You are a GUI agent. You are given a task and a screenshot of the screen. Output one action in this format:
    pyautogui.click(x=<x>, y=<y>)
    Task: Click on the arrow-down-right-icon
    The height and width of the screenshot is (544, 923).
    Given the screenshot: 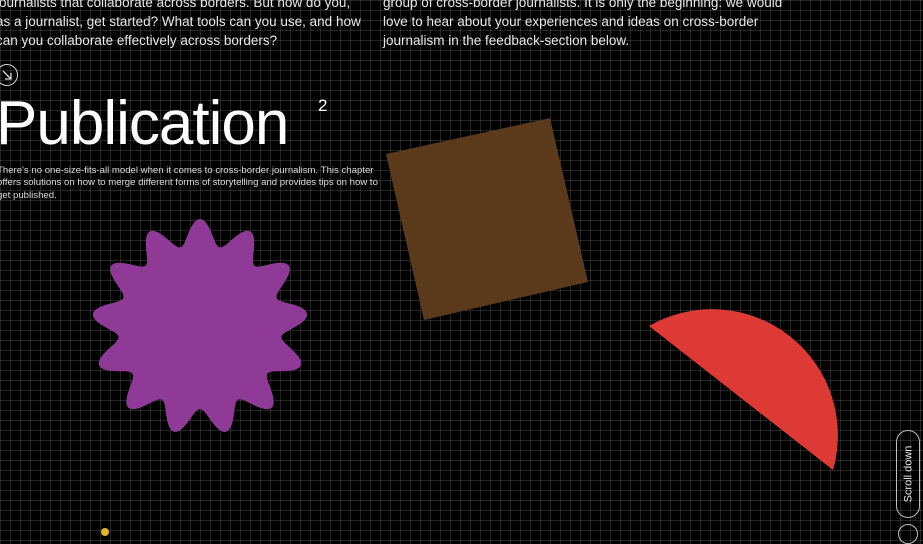 What is the action you would take?
    pyautogui.click(x=9, y=75)
    